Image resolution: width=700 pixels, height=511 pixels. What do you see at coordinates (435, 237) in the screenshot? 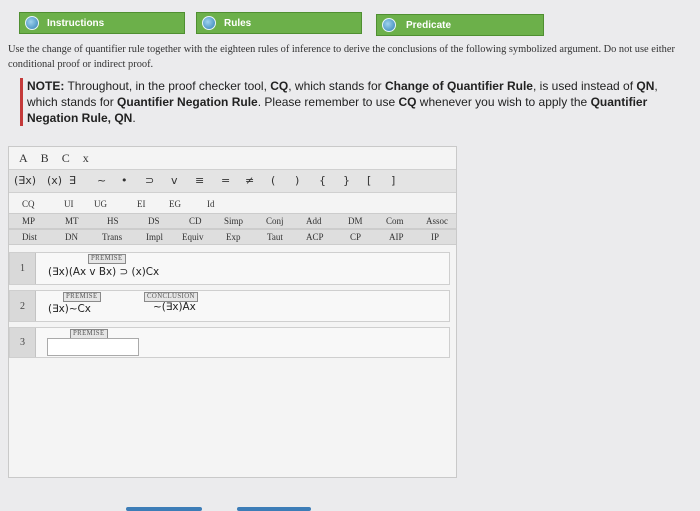
I see `rule-button-ip: IP` at bounding box center [435, 237].